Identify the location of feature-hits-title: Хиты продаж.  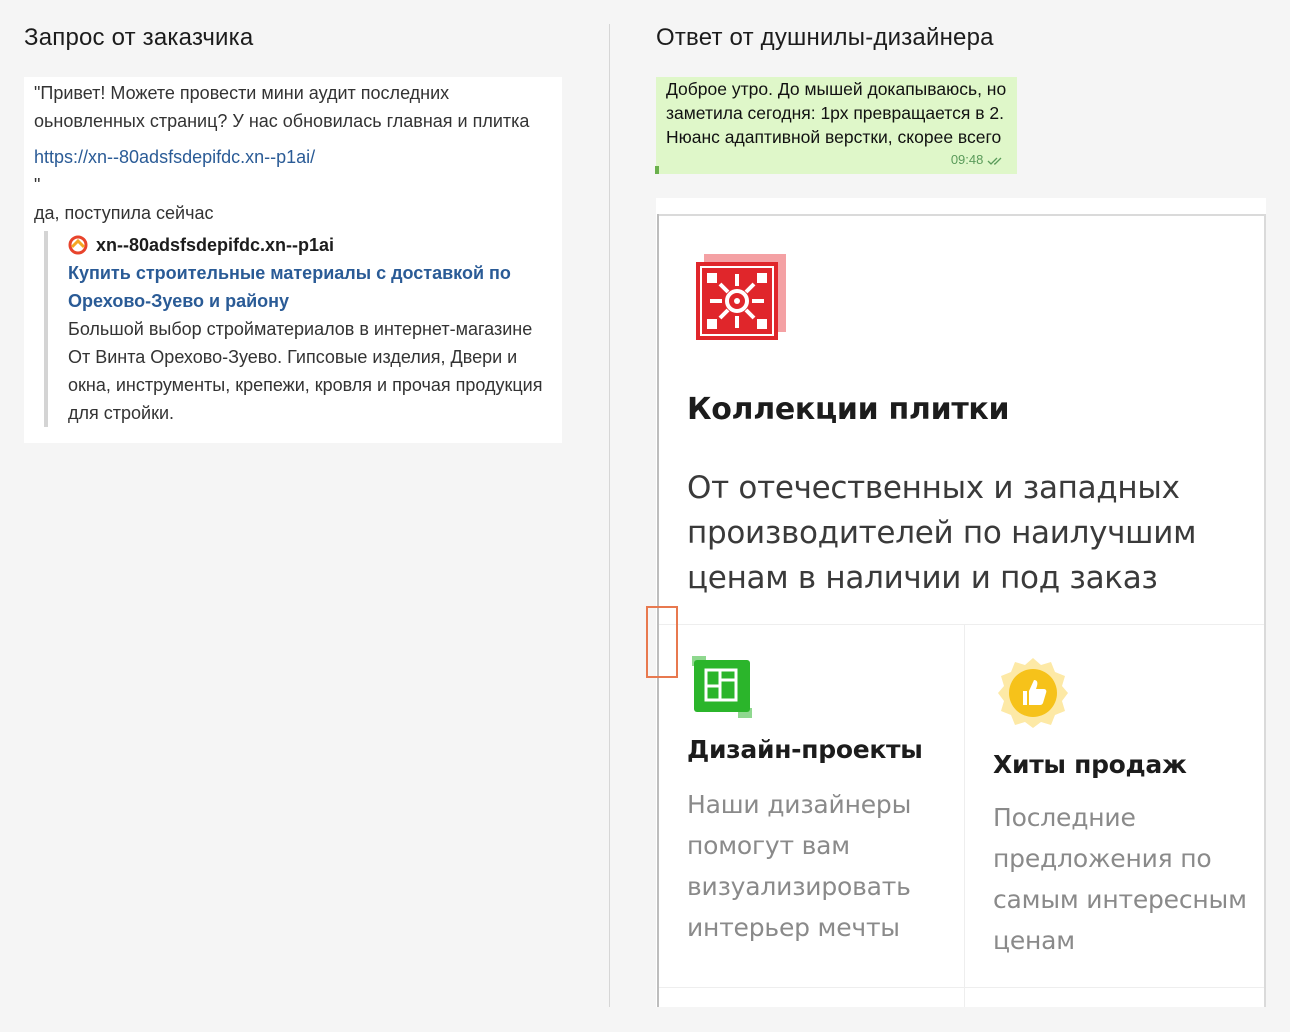
(1090, 764).